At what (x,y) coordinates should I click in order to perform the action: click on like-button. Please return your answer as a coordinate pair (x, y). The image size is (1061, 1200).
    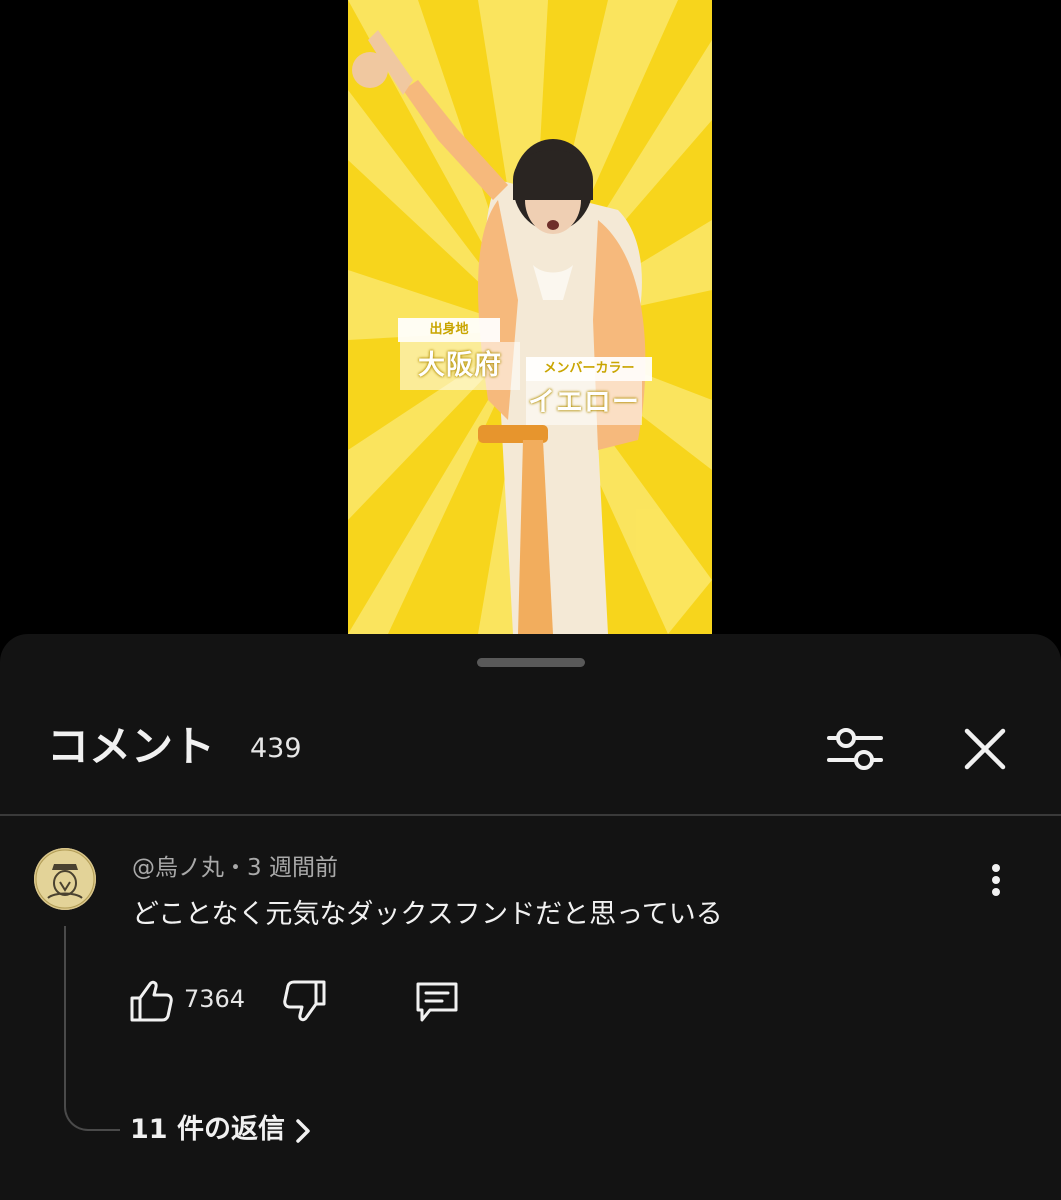
    Looking at the image, I should click on (152, 1001).